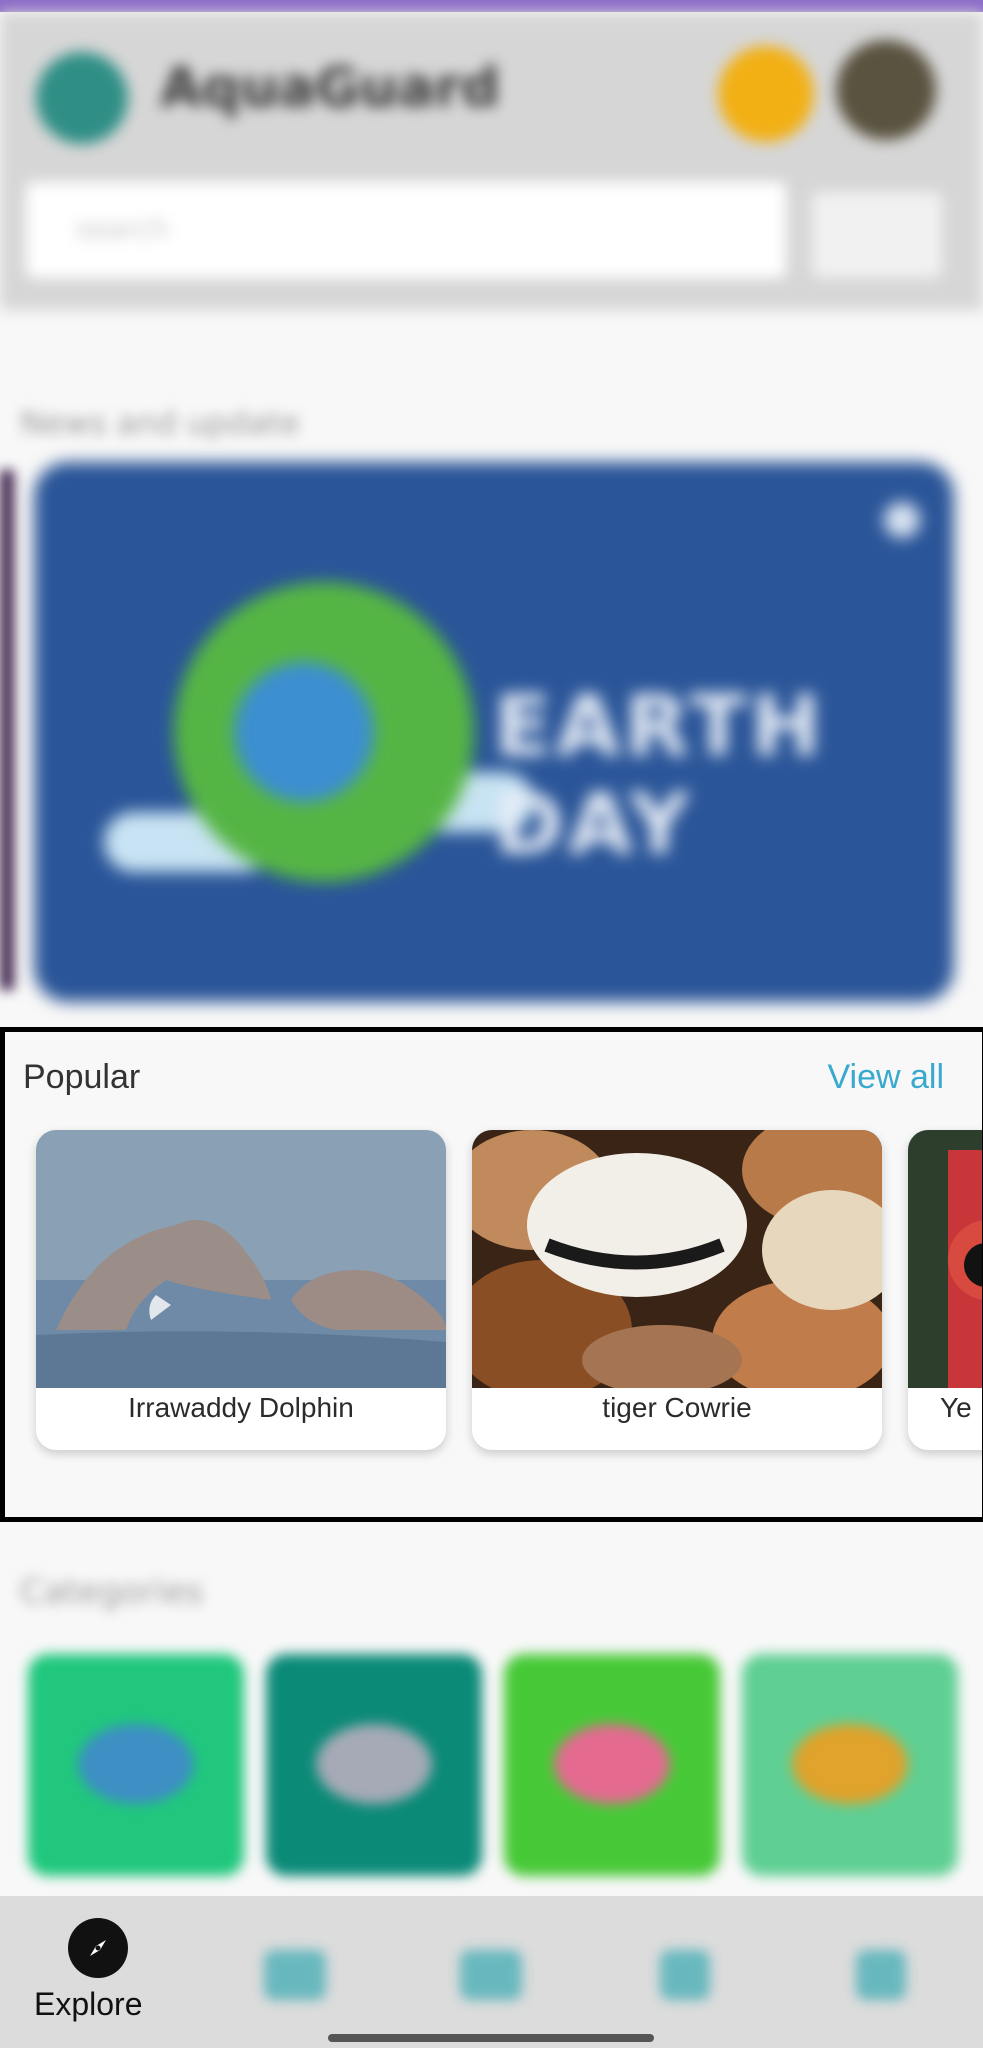 Image resolution: width=983 pixels, height=2048 pixels. Describe the element at coordinates (7, 730) in the screenshot. I see `news-prev-card` at that location.